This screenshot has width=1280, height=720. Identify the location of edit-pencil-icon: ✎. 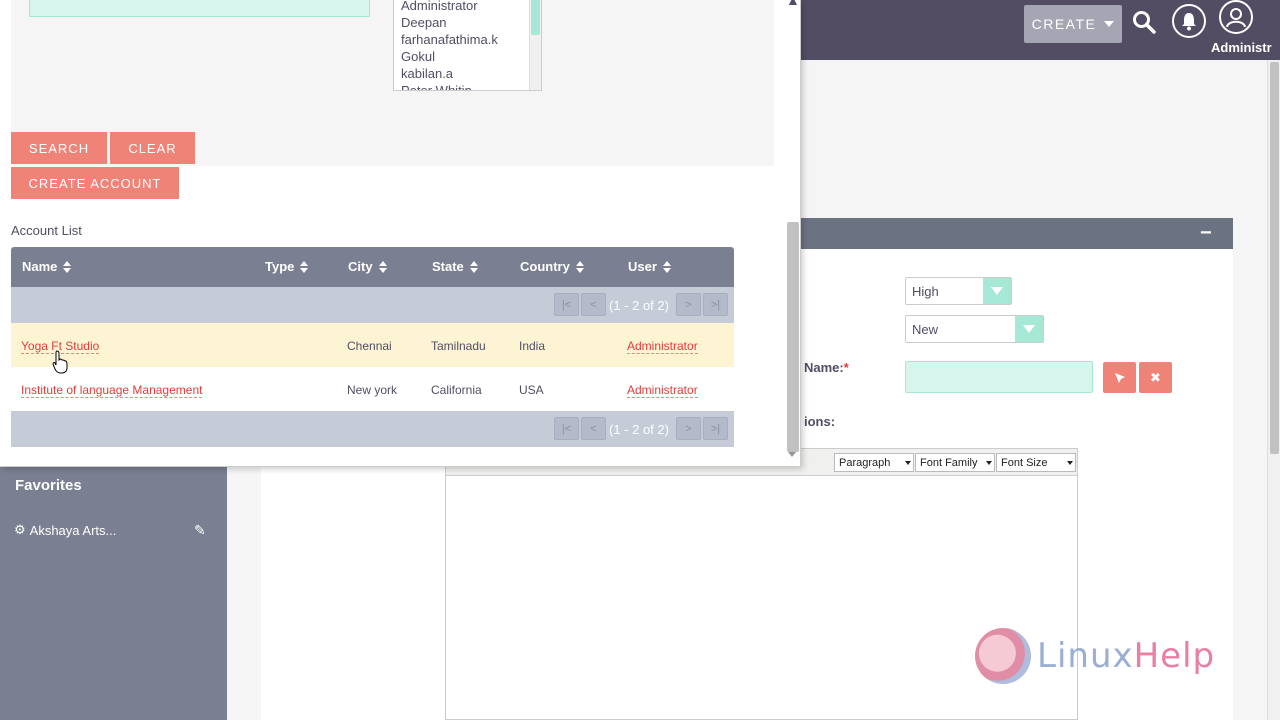
(200, 530).